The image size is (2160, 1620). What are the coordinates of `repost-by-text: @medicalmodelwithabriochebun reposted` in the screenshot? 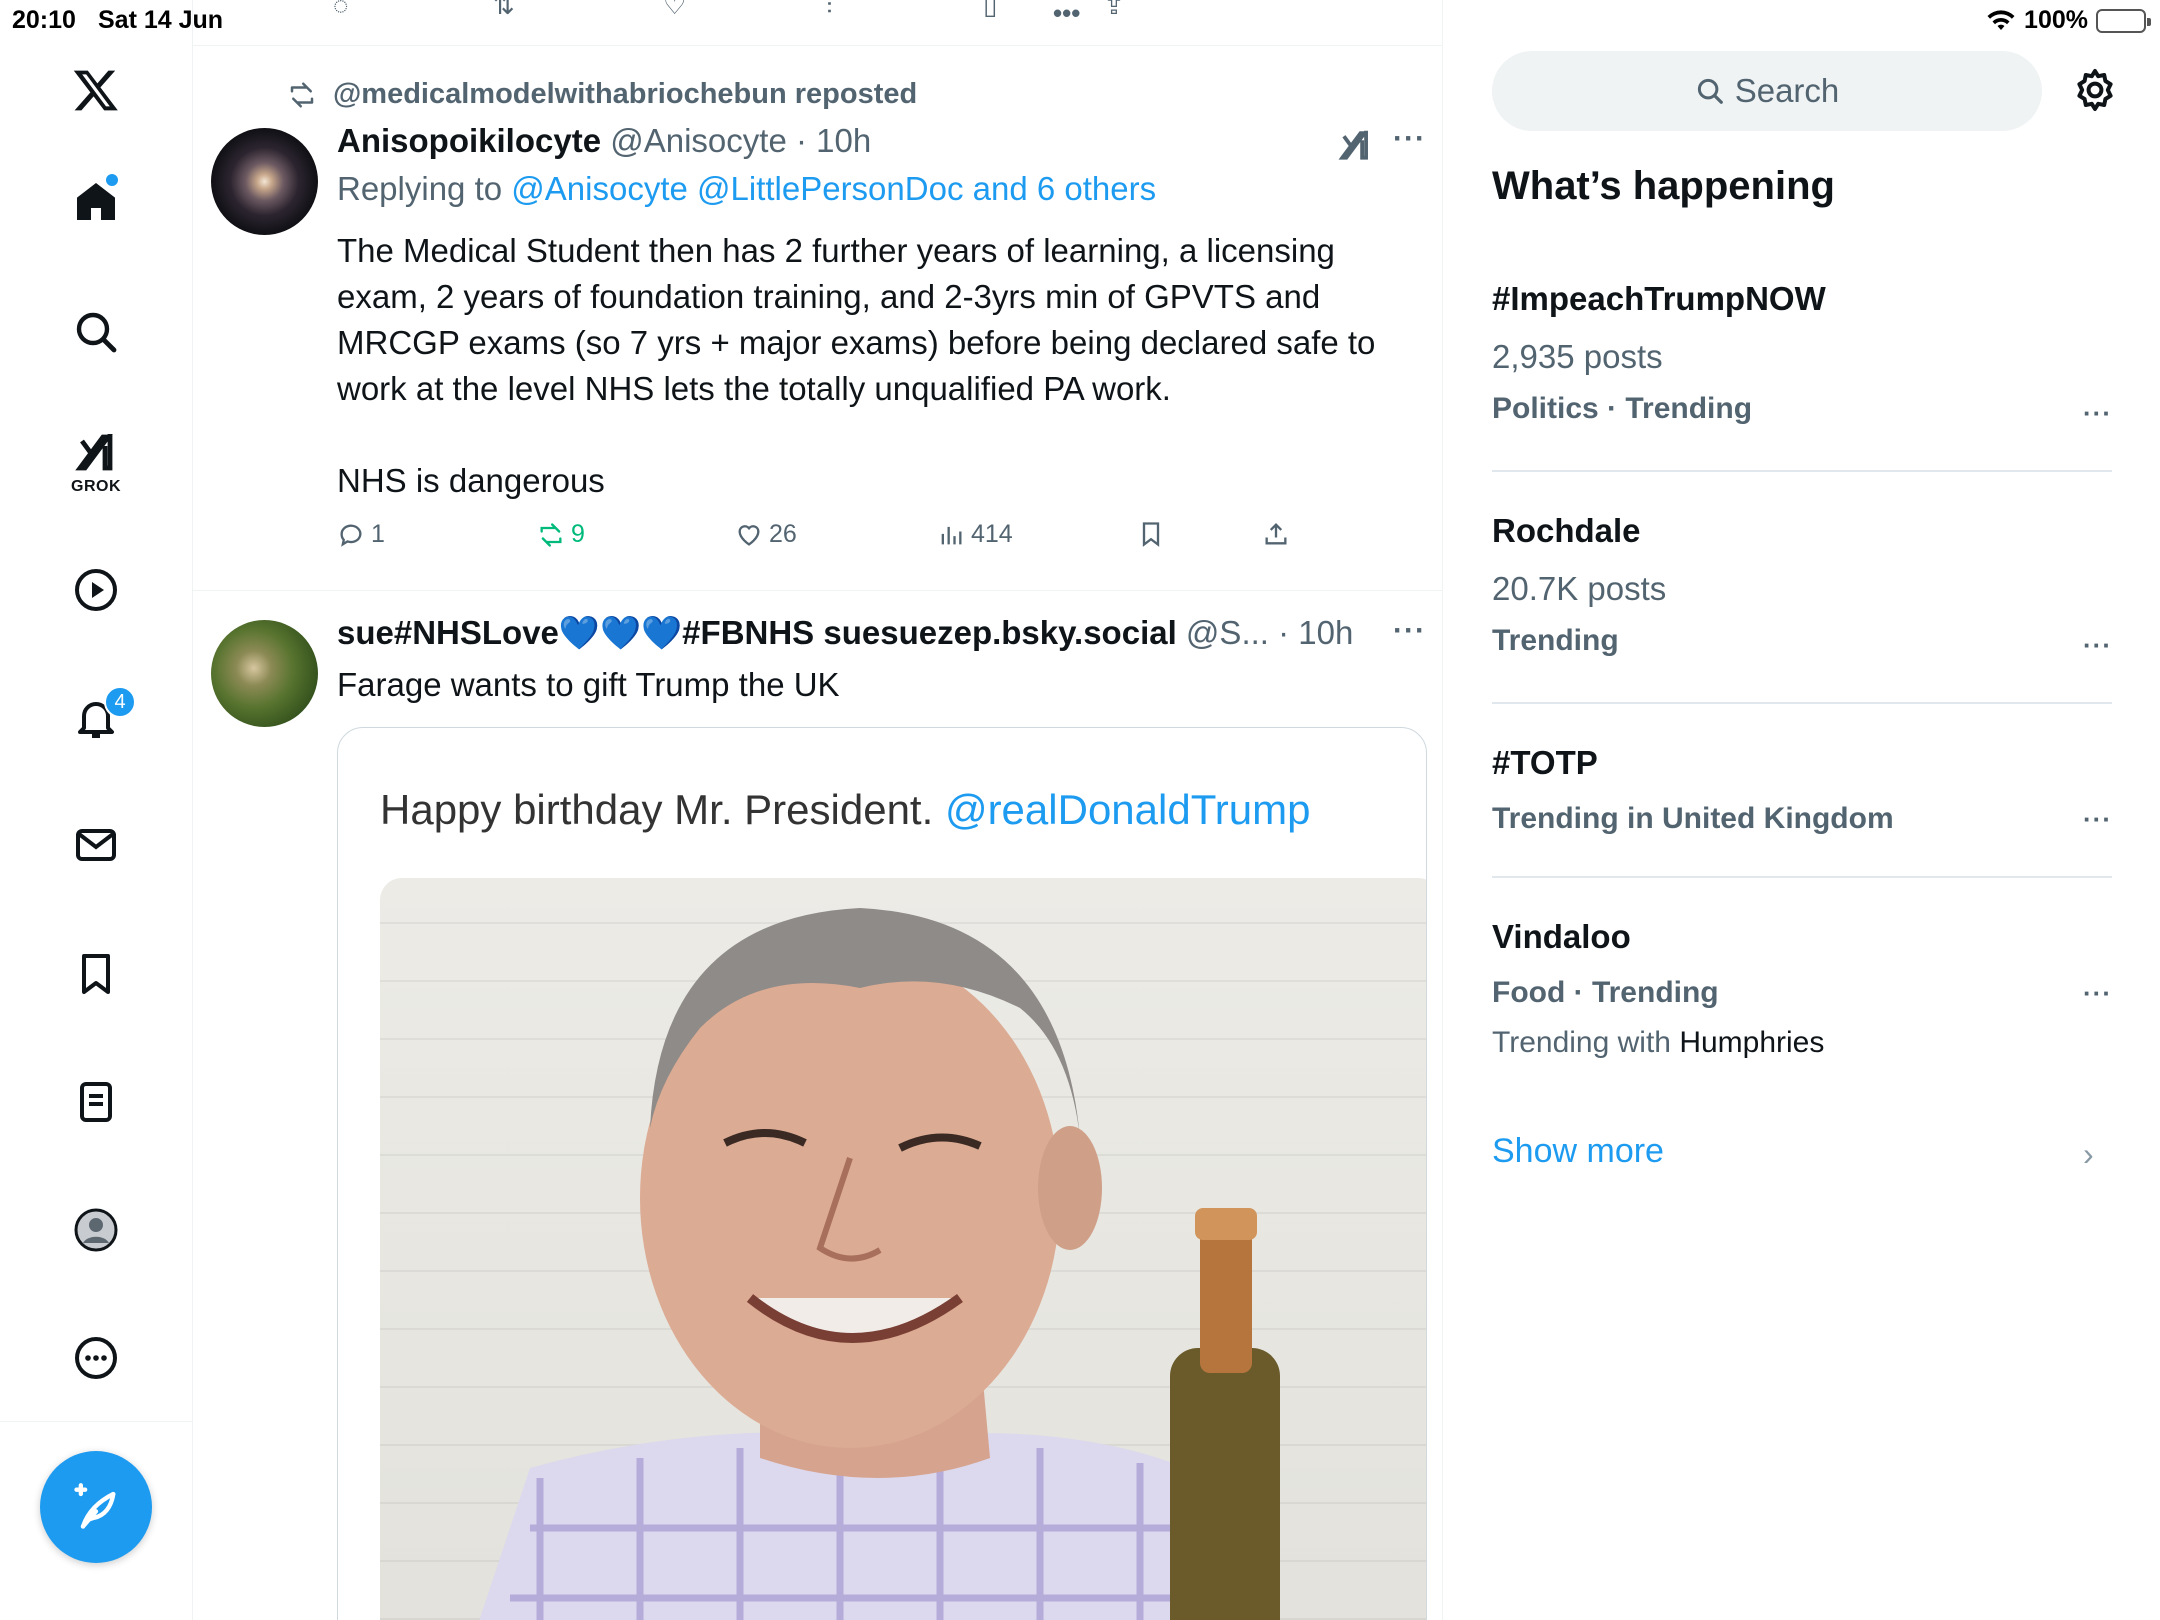 It's located at (625, 94).